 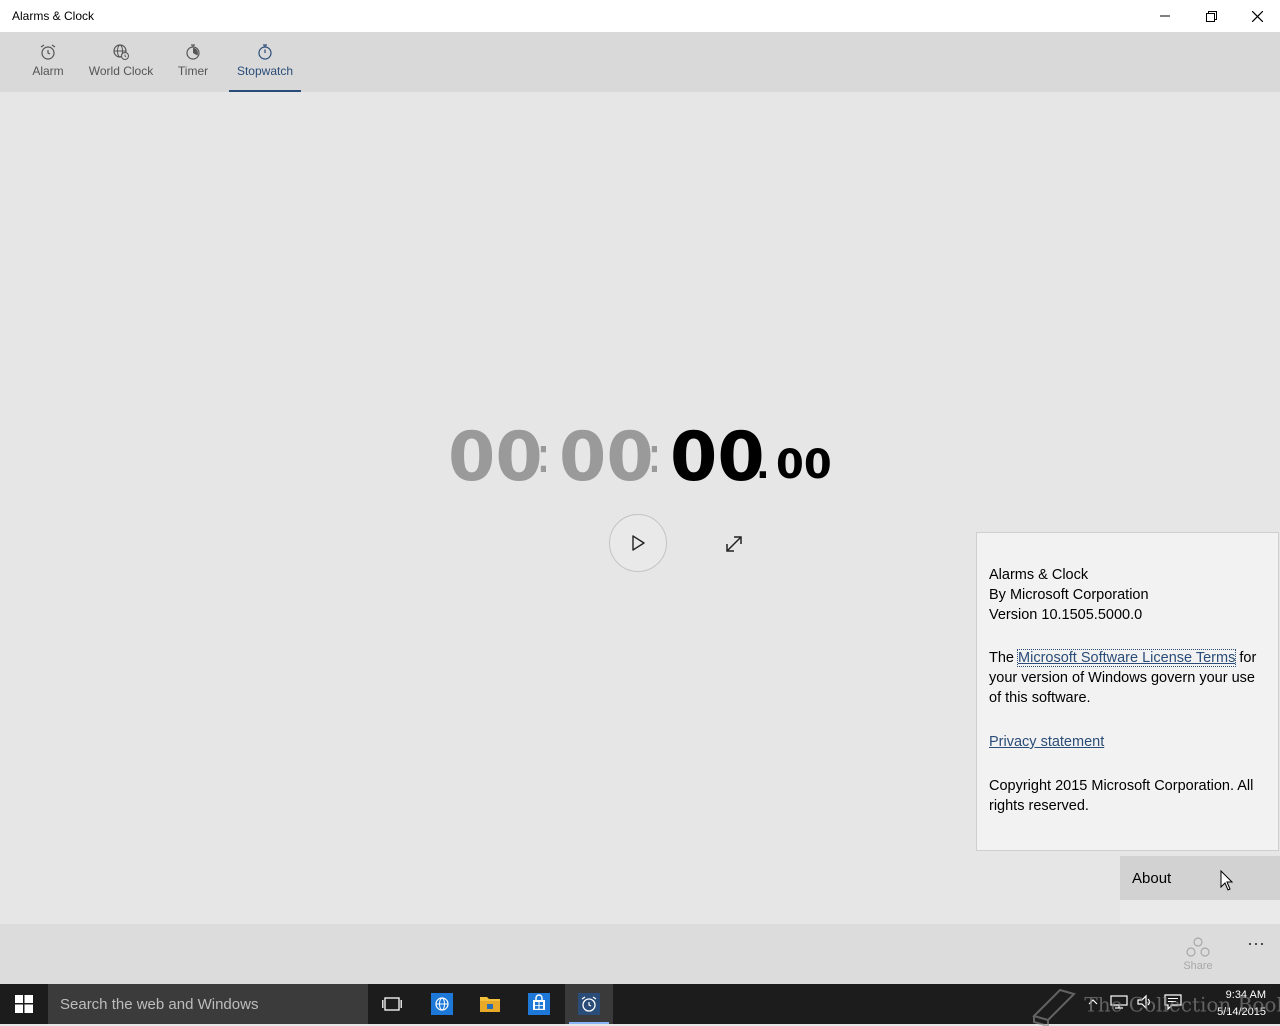 I want to click on share-button: Share, so click(x=1198, y=954).